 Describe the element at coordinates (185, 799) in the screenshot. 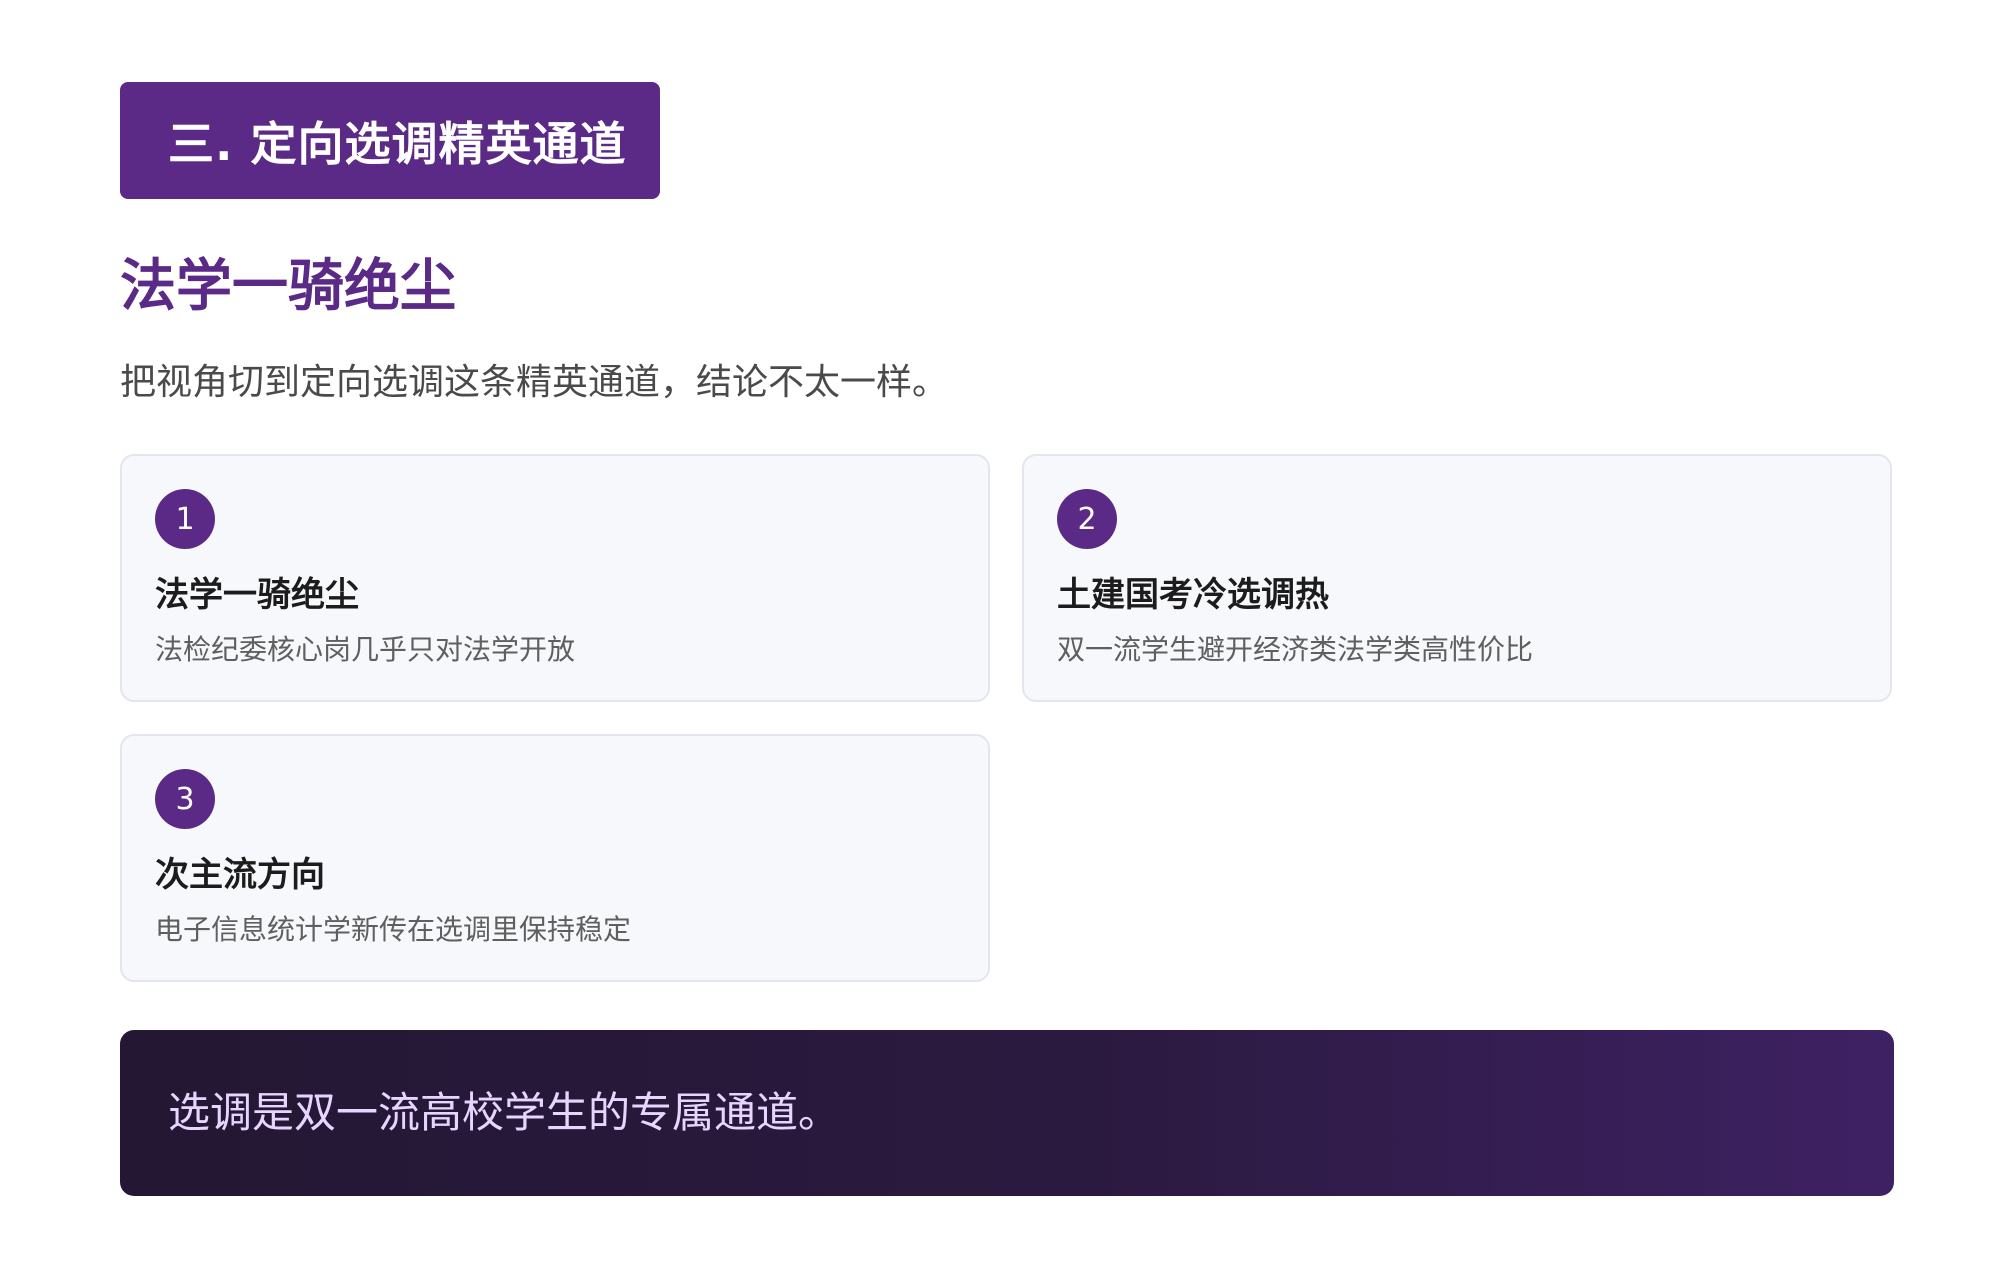

I see `number-badge: 3` at that location.